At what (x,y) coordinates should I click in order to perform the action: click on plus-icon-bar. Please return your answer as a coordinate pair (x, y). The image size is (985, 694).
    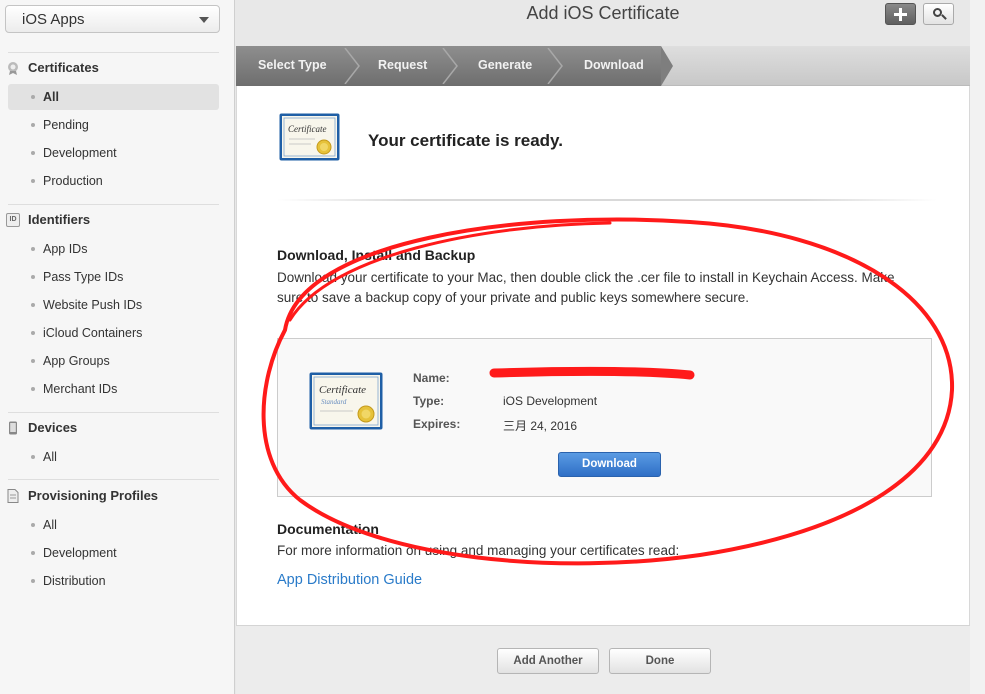
    Looking at the image, I should click on (900, 14).